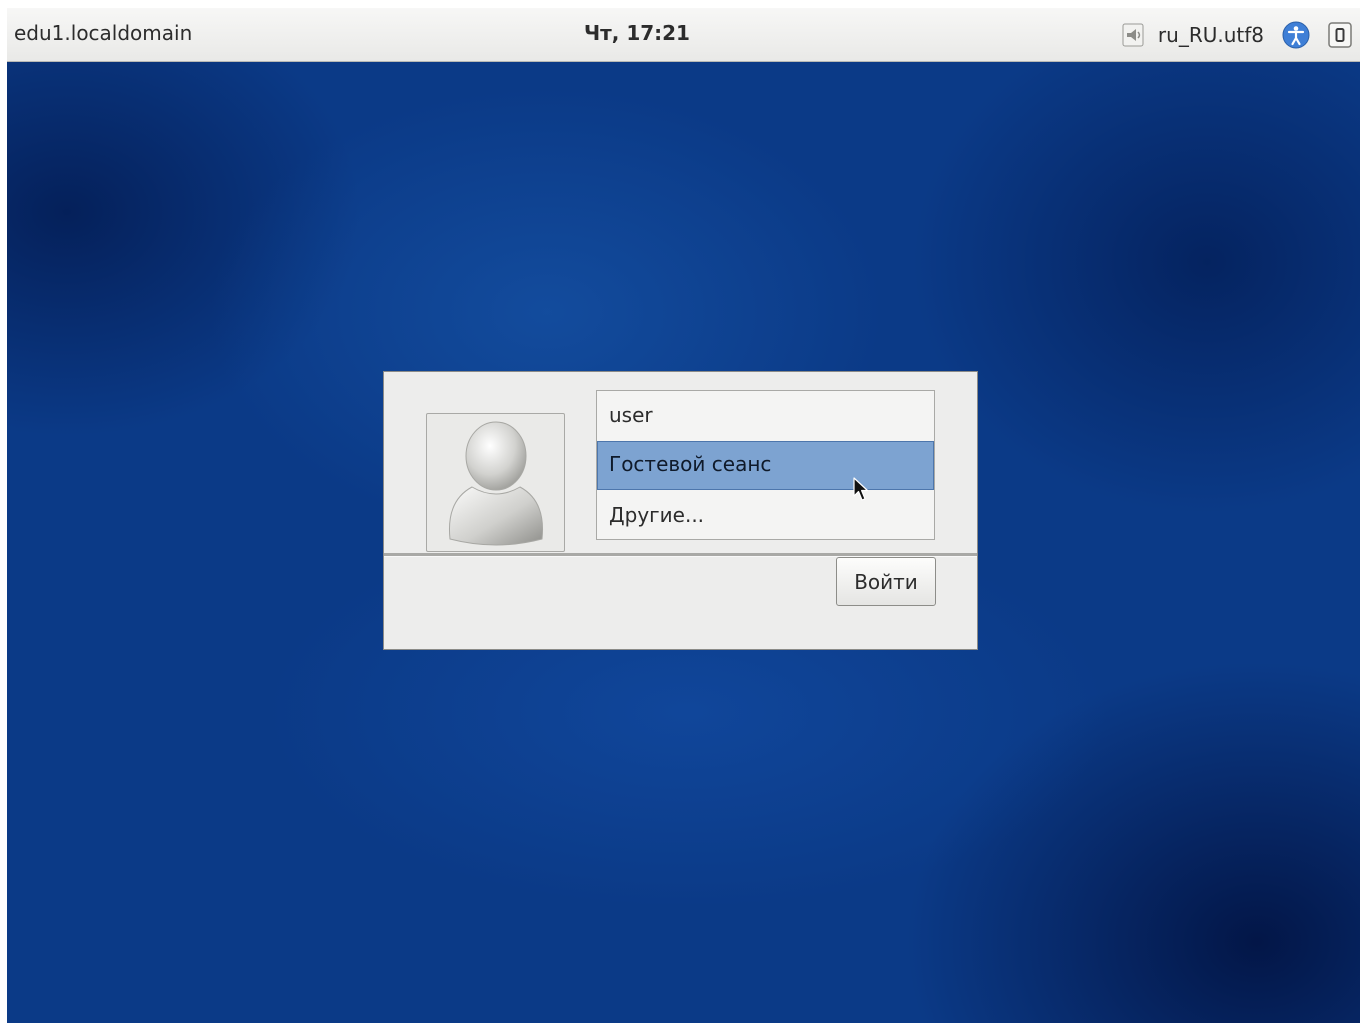 The image size is (1360, 1023). I want to click on mouse-cursor-icon, so click(861, 489).